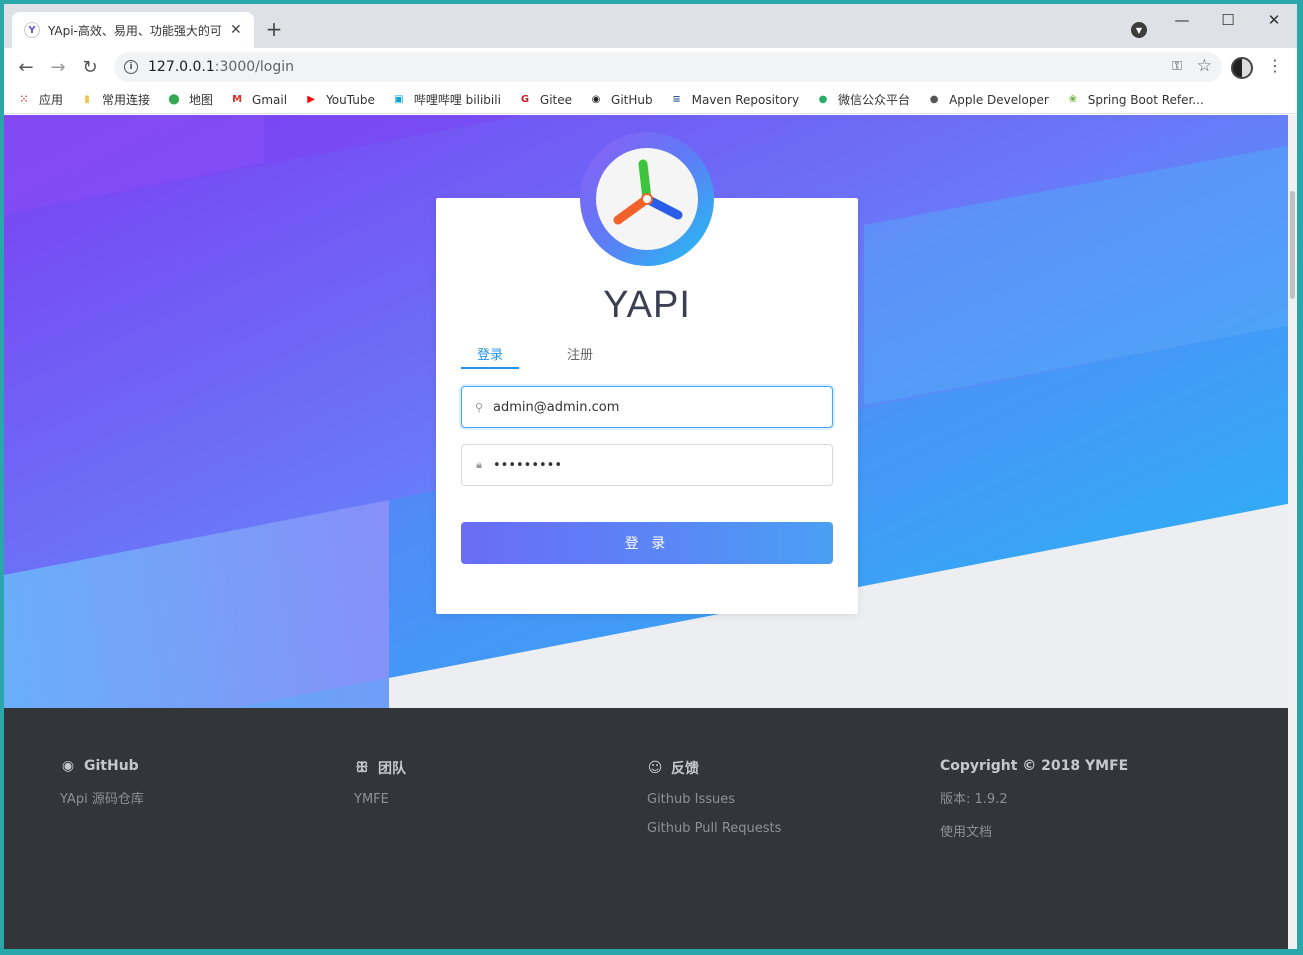 This screenshot has height=955, width=1303. Describe the element at coordinates (311, 99) in the screenshot. I see `youtube-icon: ▶` at that location.